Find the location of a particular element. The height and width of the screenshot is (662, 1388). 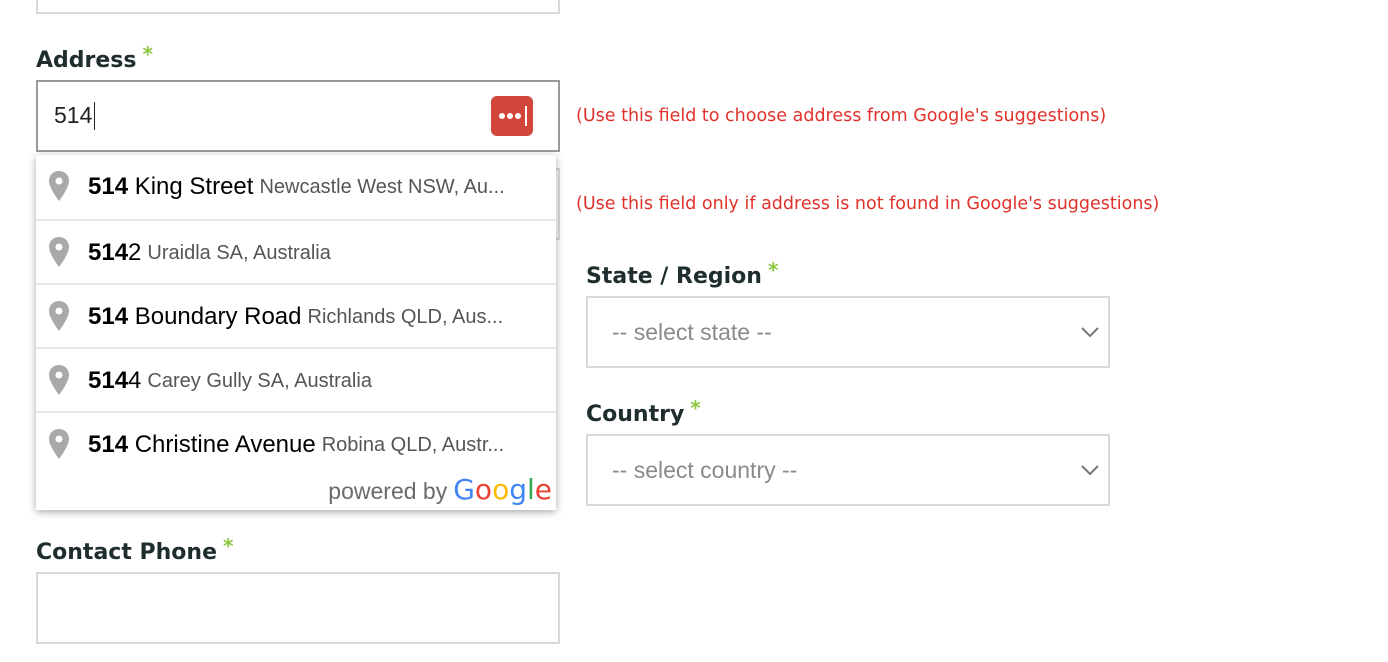

previous-field-input is located at coordinates (298, 7).